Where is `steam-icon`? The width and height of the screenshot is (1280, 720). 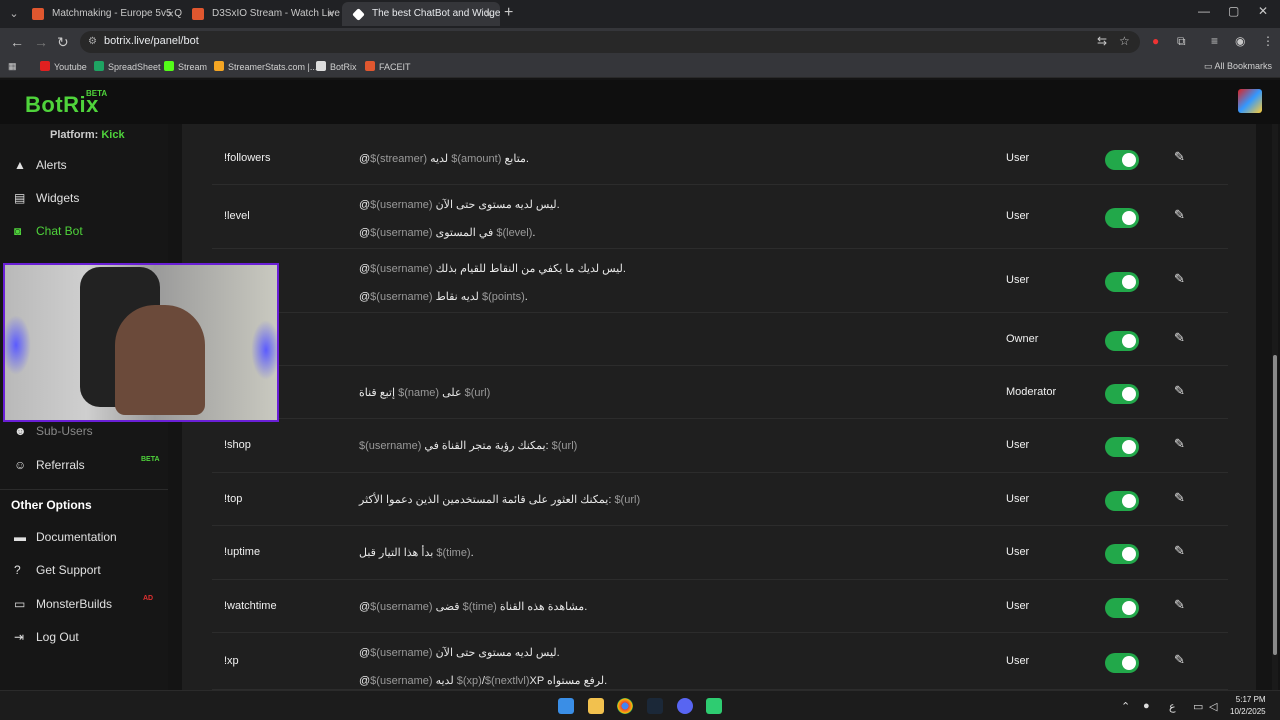 steam-icon is located at coordinates (655, 706).